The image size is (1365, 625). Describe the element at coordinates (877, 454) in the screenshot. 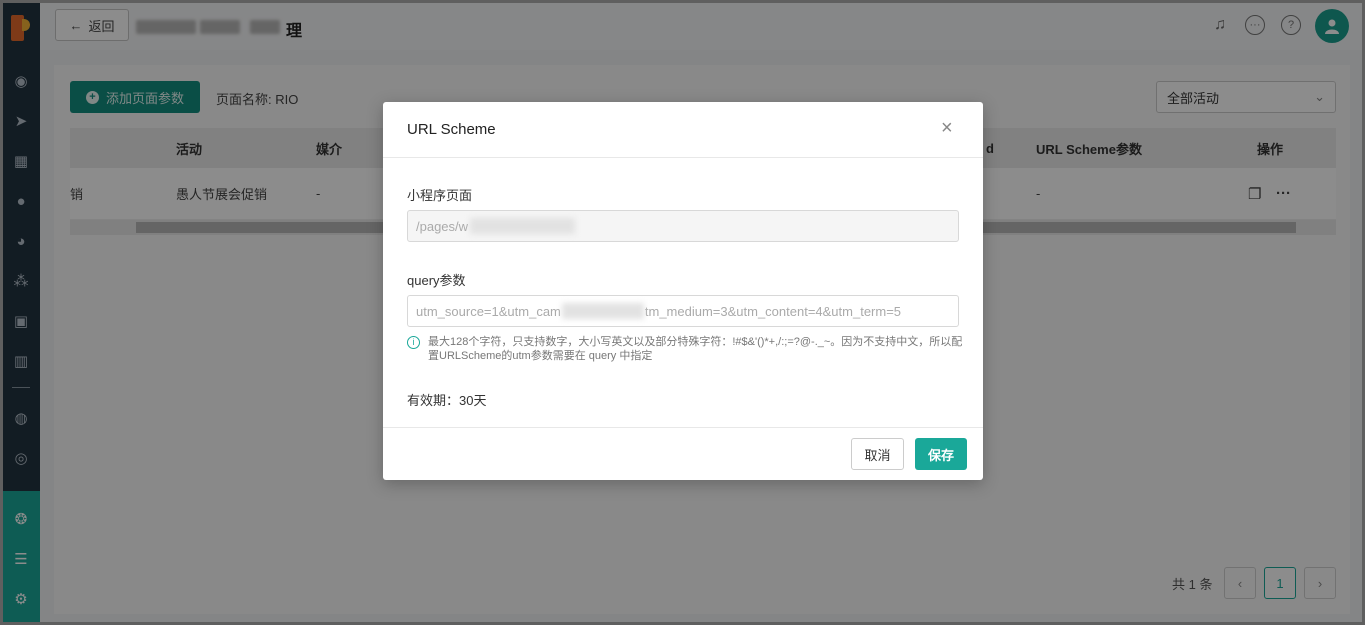

I see `cancel-button: 取消` at that location.